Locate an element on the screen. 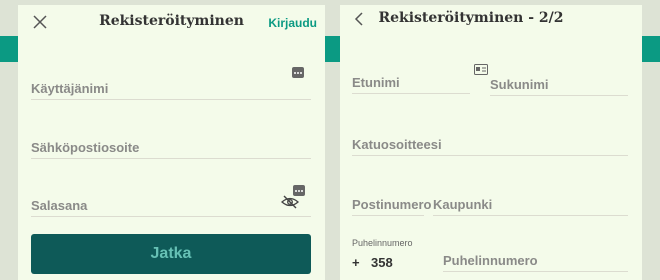 This screenshot has width=660, height=280. contact-card-icon is located at coordinates (481, 69).